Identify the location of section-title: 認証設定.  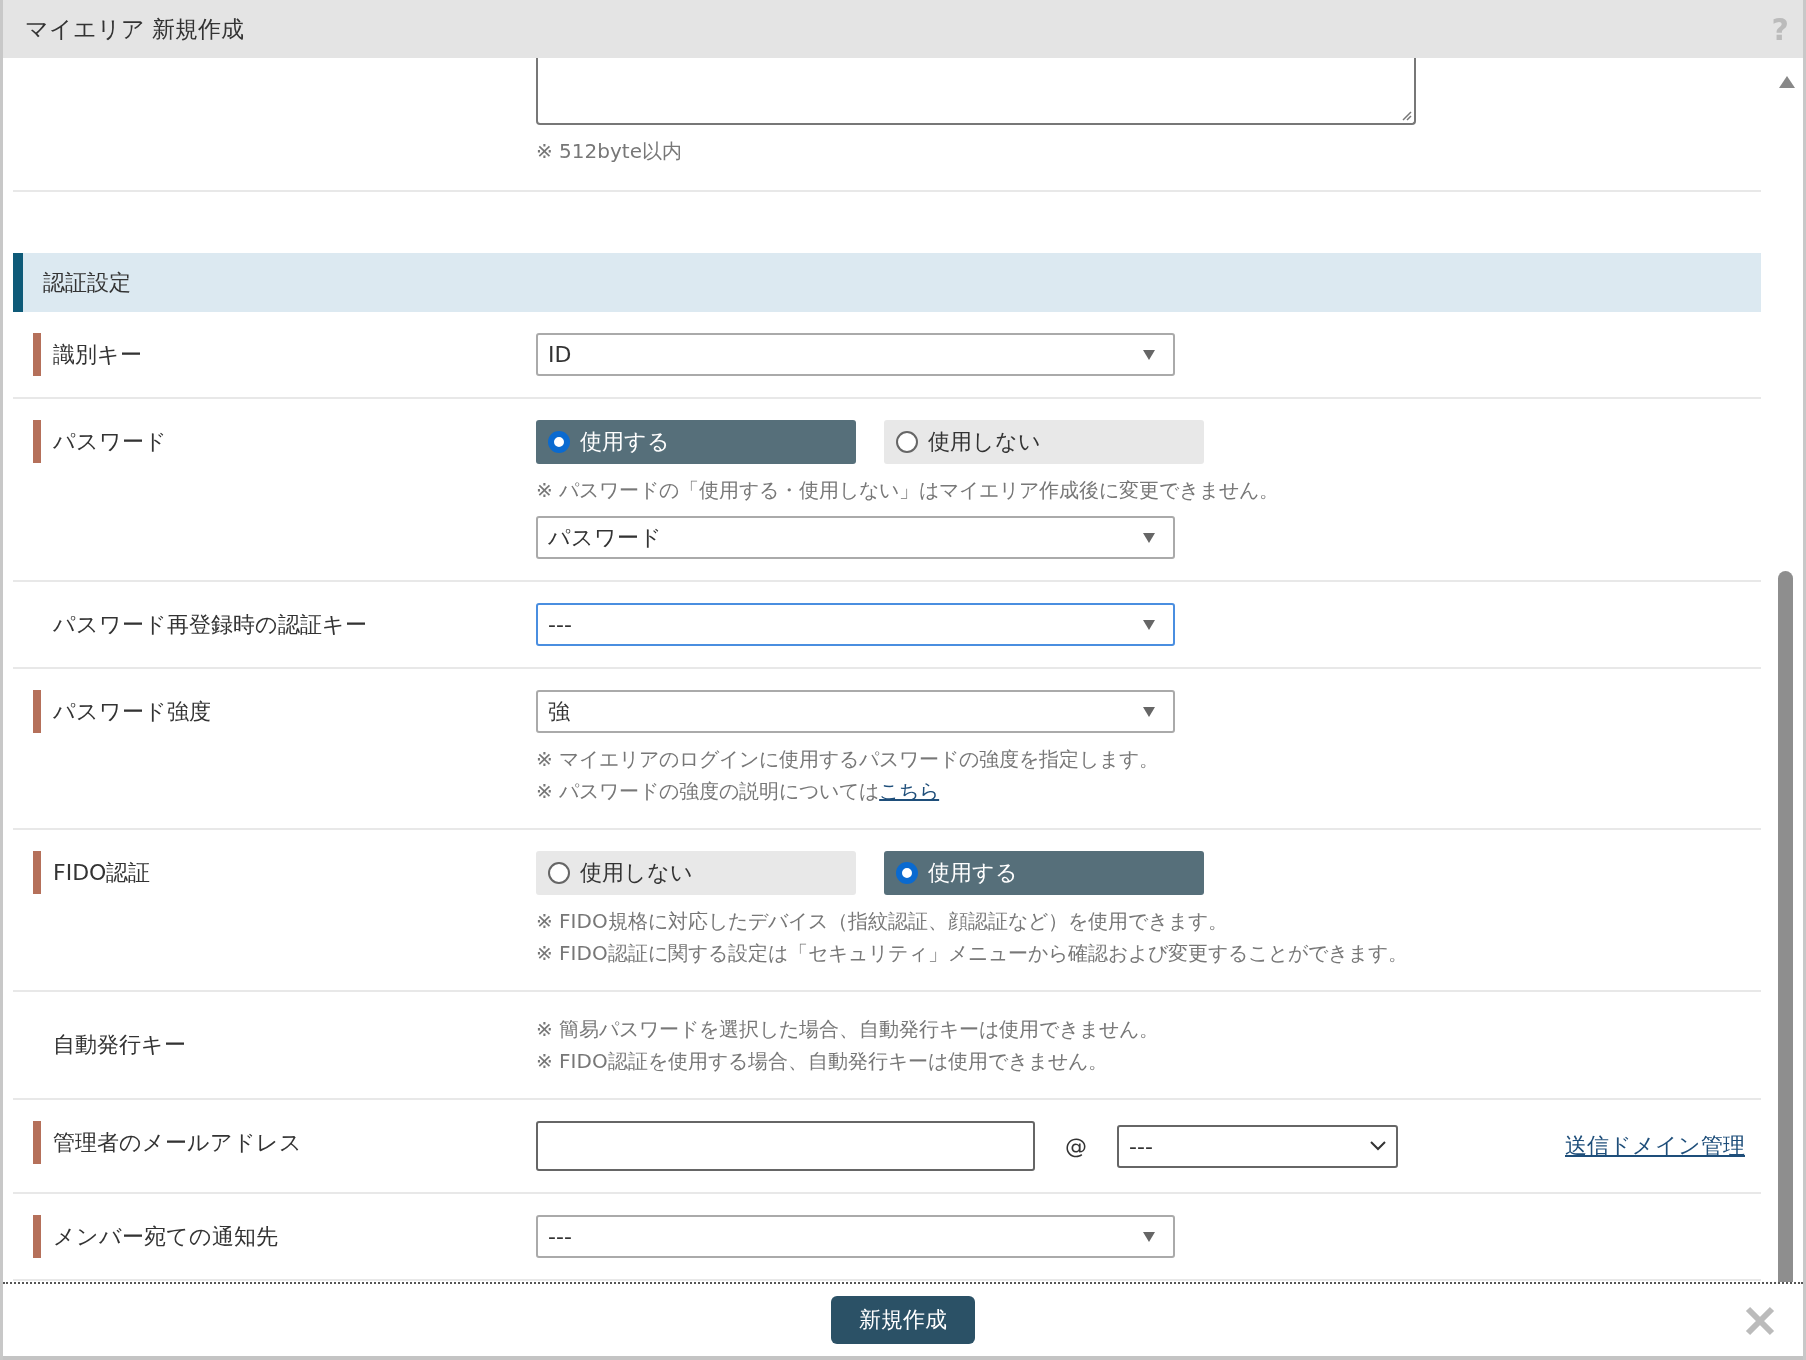
(87, 282).